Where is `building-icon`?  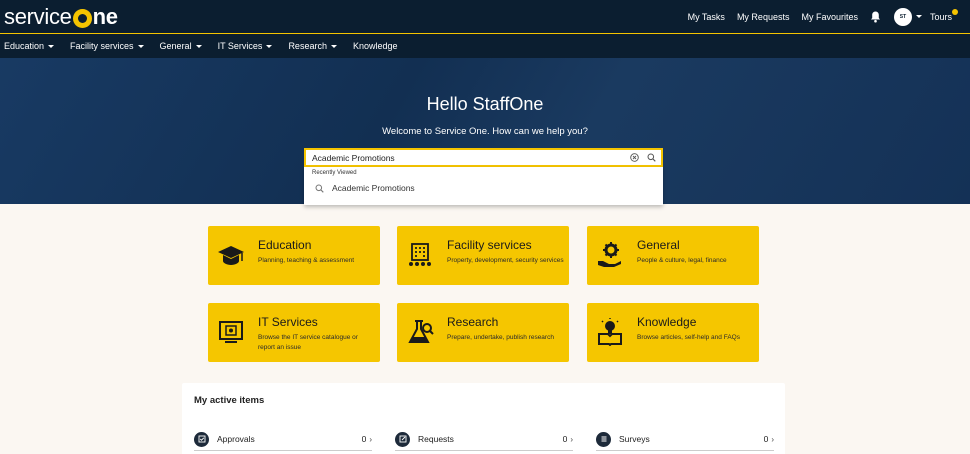 building-icon is located at coordinates (420, 255).